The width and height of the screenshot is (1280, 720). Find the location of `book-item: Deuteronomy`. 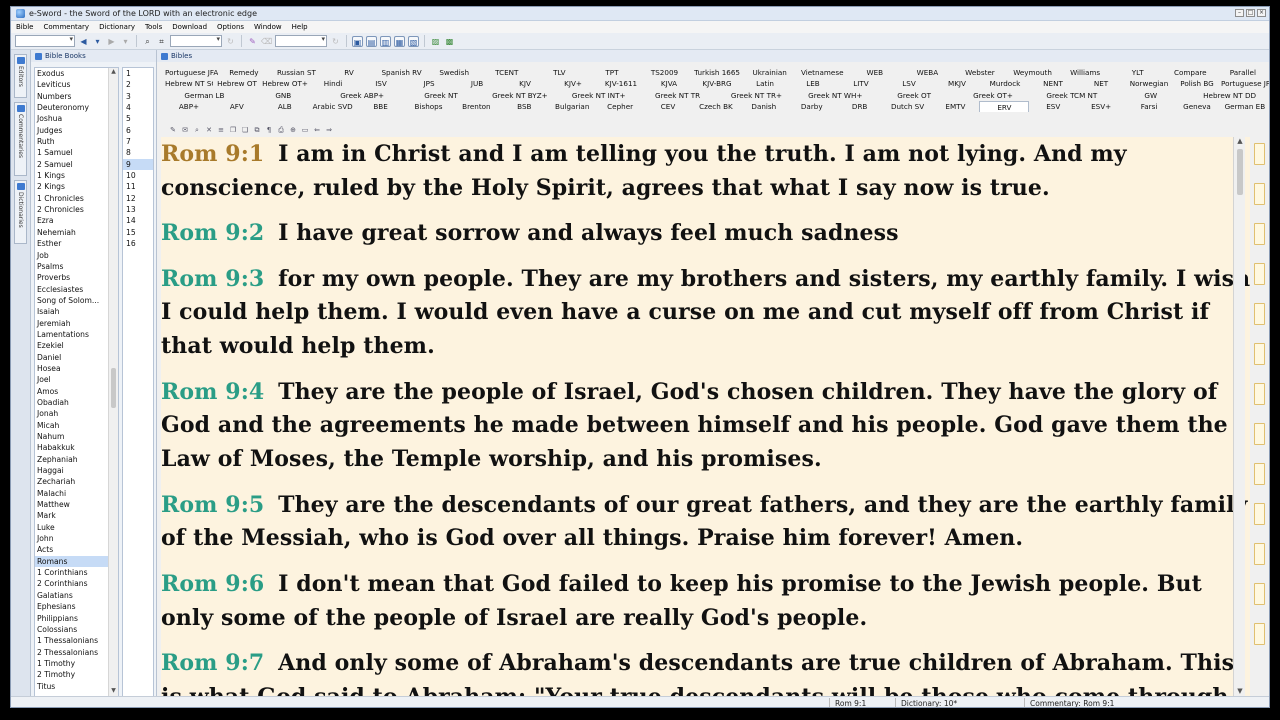

book-item: Deuteronomy is located at coordinates (71, 107).